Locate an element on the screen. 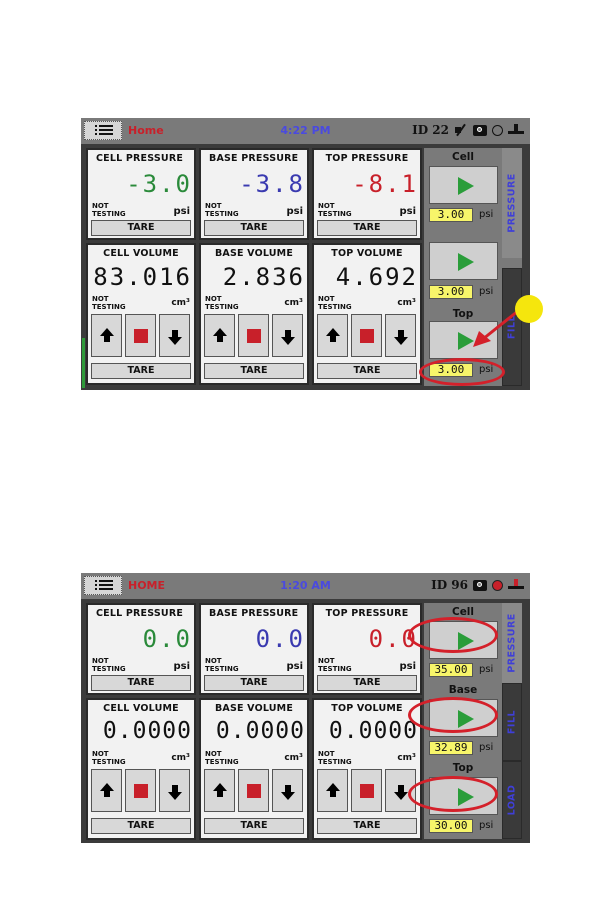  panel-title: CELL VOLUME is located at coordinates (141, 253).